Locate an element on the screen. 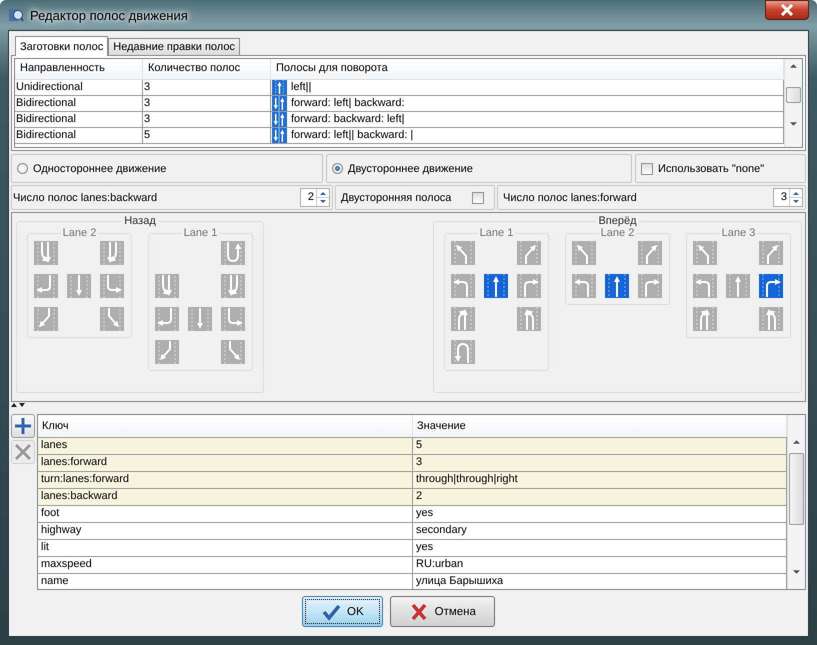 This screenshot has width=817, height=645. close-icon is located at coordinates (787, 10).